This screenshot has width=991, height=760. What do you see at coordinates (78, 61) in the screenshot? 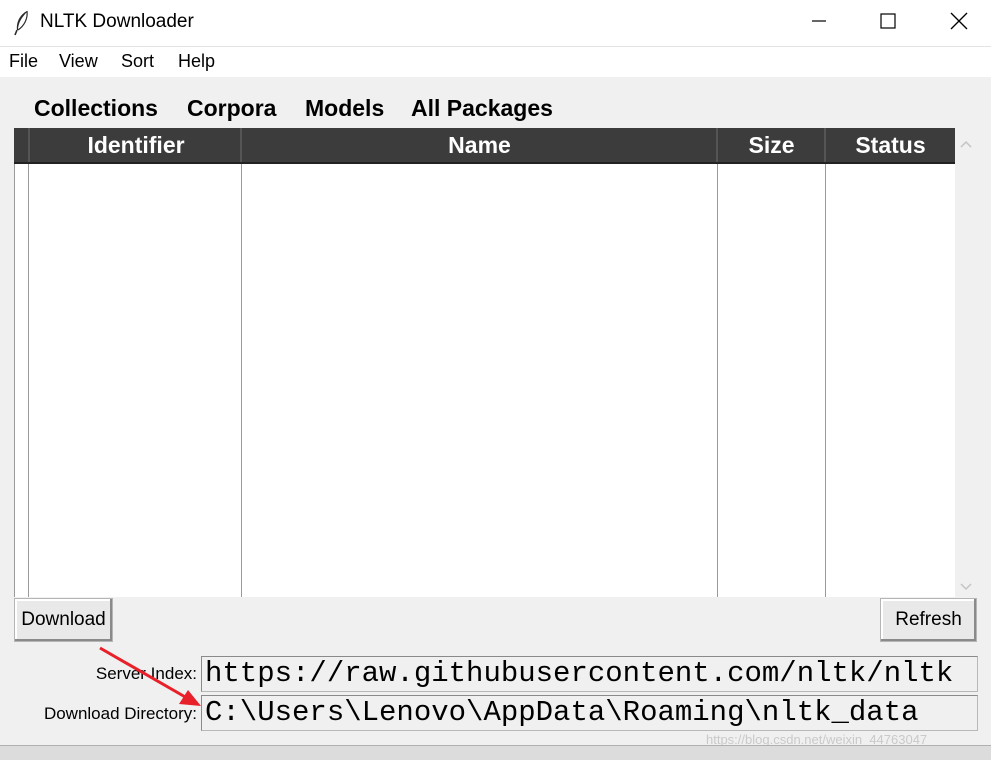
I see `menu-view: View` at bounding box center [78, 61].